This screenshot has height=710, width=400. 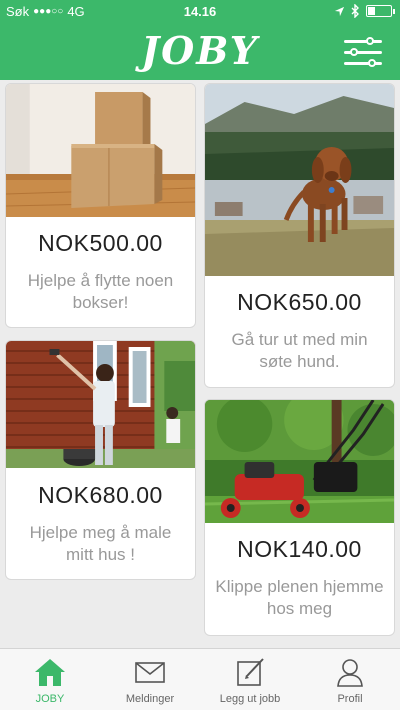 I want to click on edit-icon, so click(x=250, y=672).